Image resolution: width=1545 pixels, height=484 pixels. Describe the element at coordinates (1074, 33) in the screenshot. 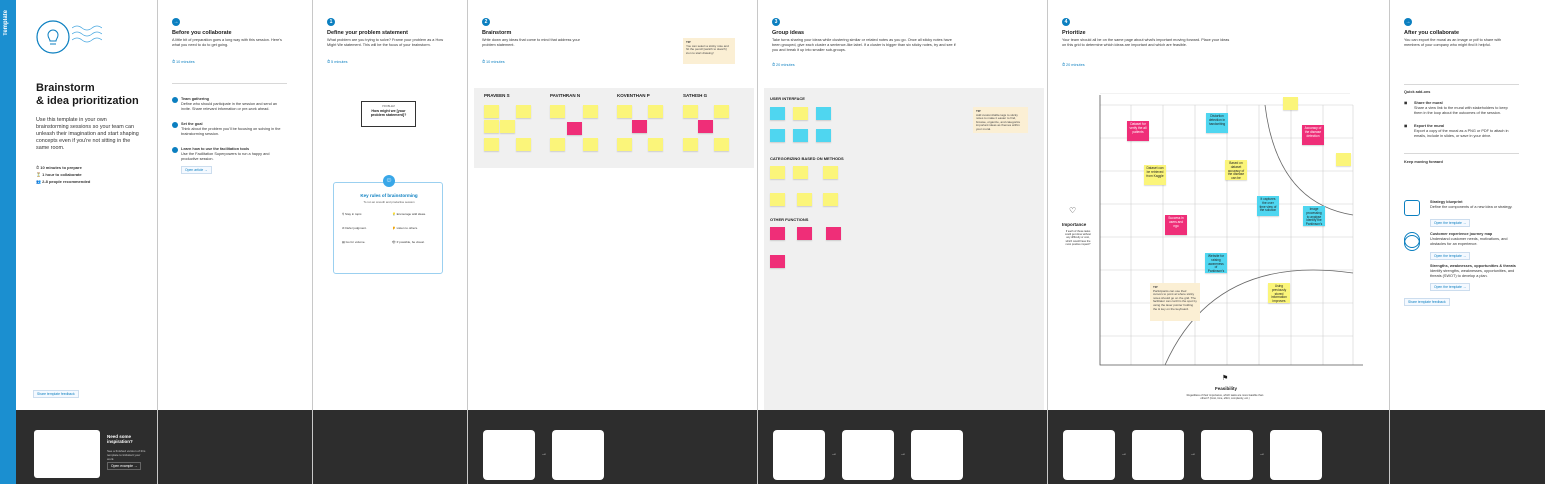

I see `step4-title: Prioritize` at that location.